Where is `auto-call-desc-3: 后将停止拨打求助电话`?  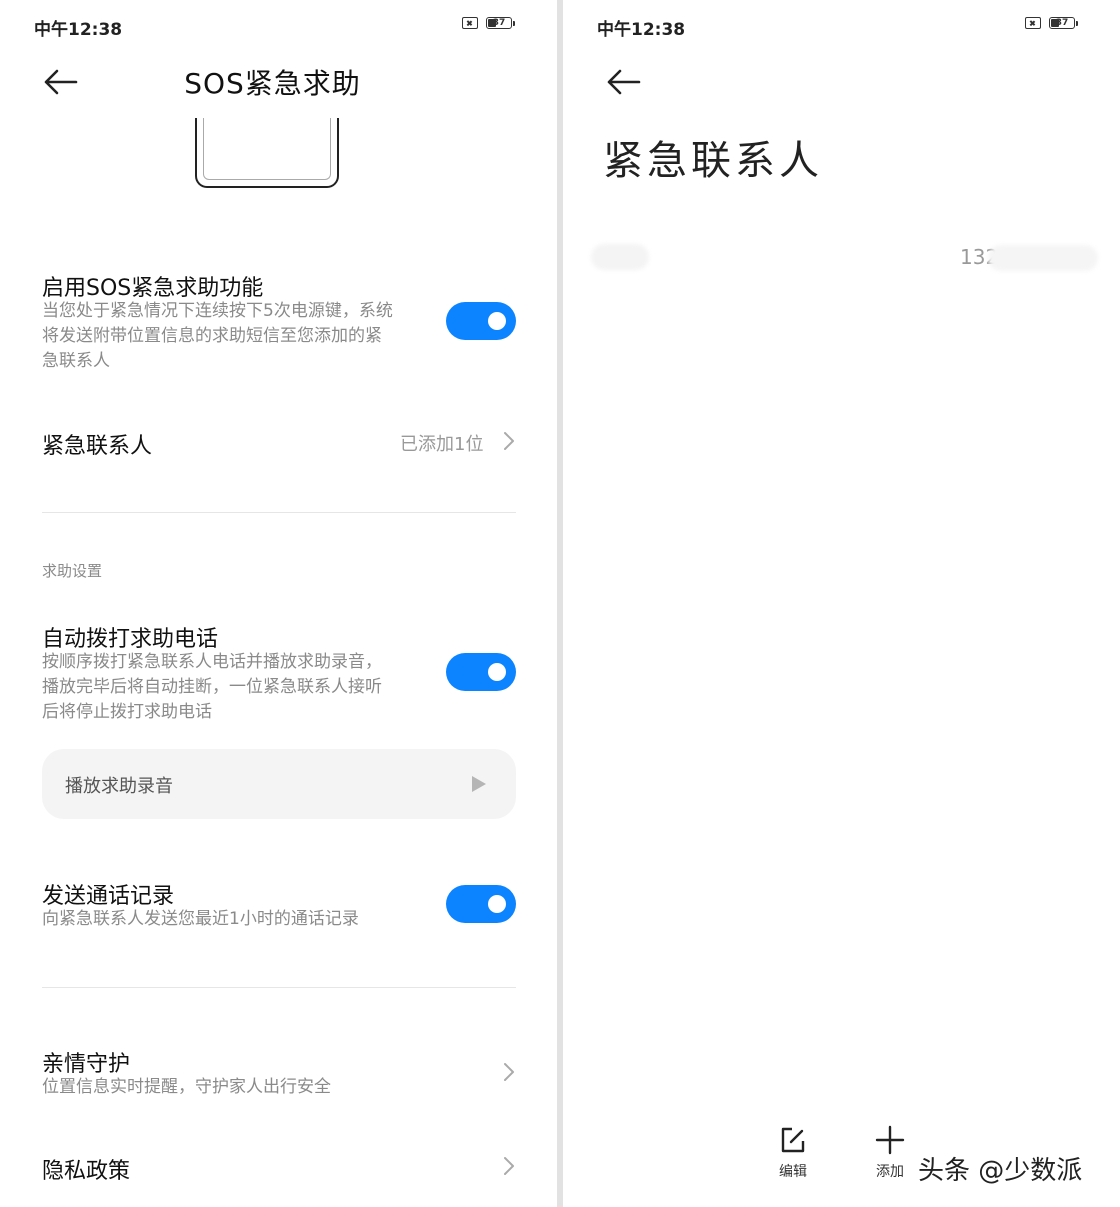 auto-call-desc-3: 后将停止拨打求助电话 is located at coordinates (127, 712).